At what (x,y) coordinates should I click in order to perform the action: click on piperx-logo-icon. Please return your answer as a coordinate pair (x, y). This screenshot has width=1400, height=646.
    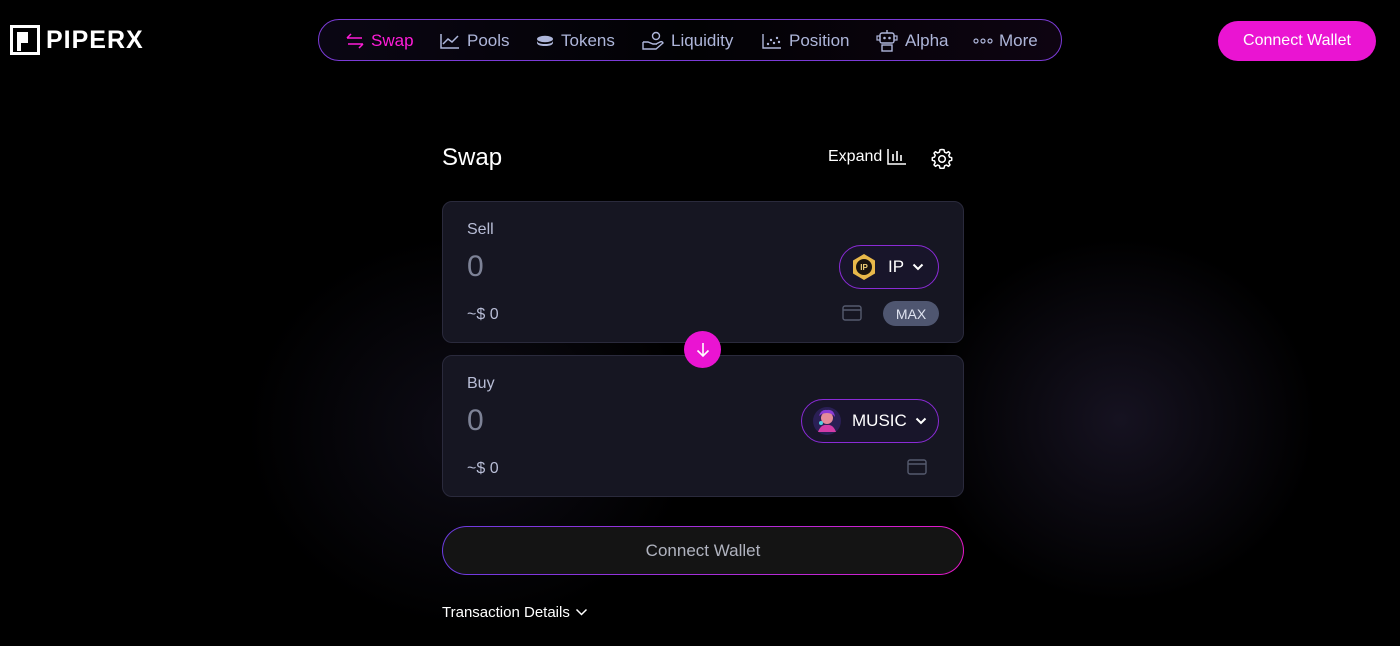
    Looking at the image, I should click on (25, 40).